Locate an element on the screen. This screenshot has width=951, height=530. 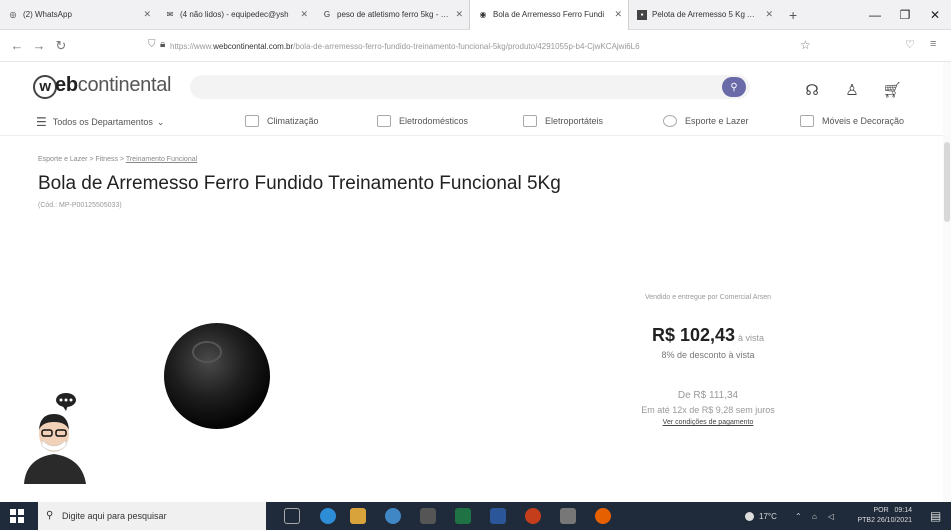
site-logo: w ebcontinental is located at coordinates (102, 86).